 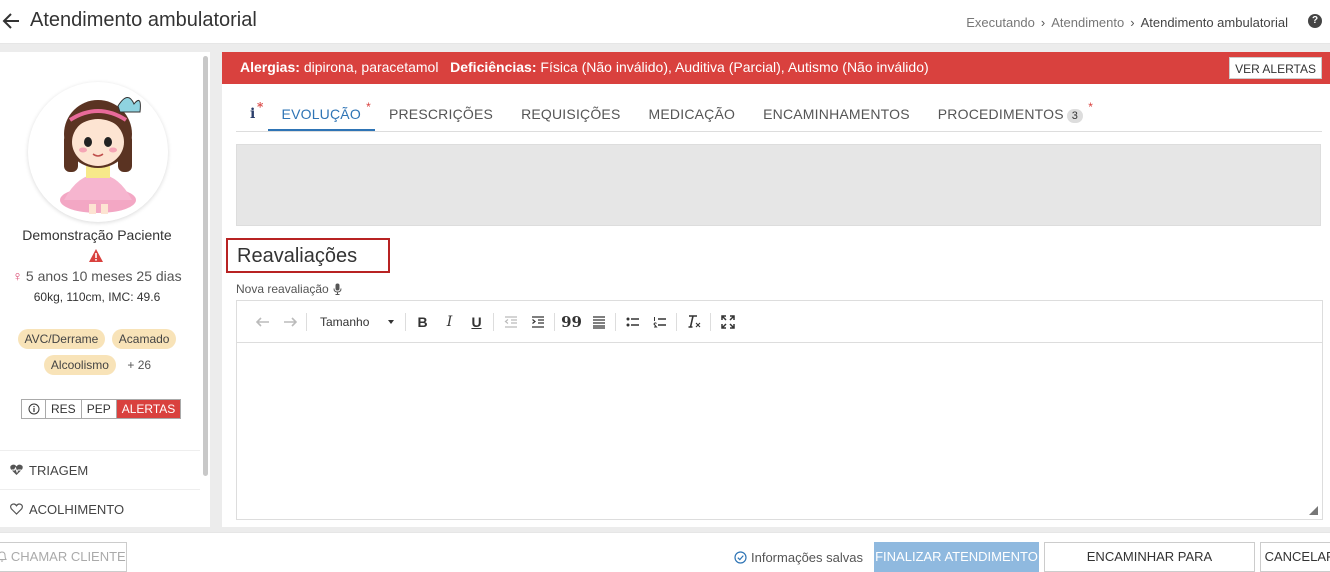 I want to click on tab-prescricoes: PRESCRIÇÕES, so click(x=441, y=113).